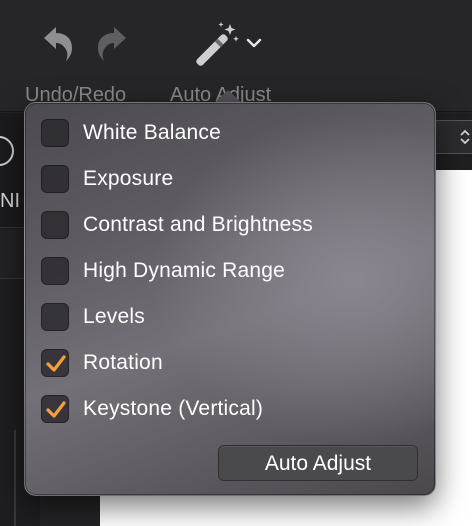  I want to click on undo-icon, so click(58, 43).